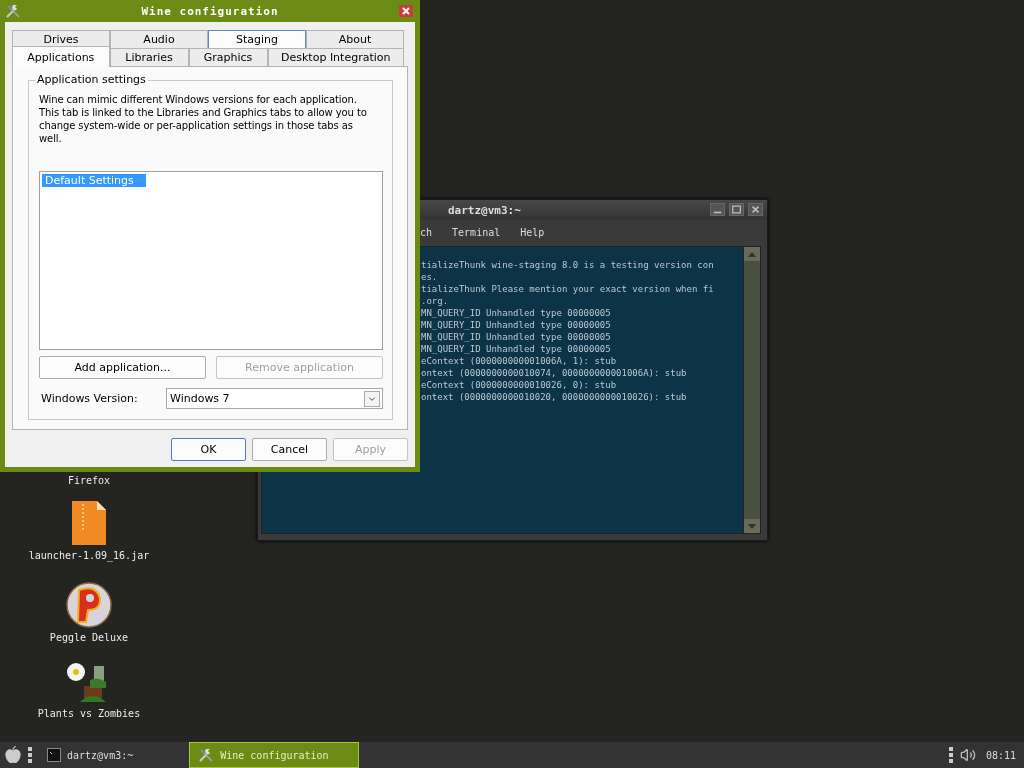 This screenshot has height=768, width=1024. I want to click on terminal-line: es., so click(430, 277).